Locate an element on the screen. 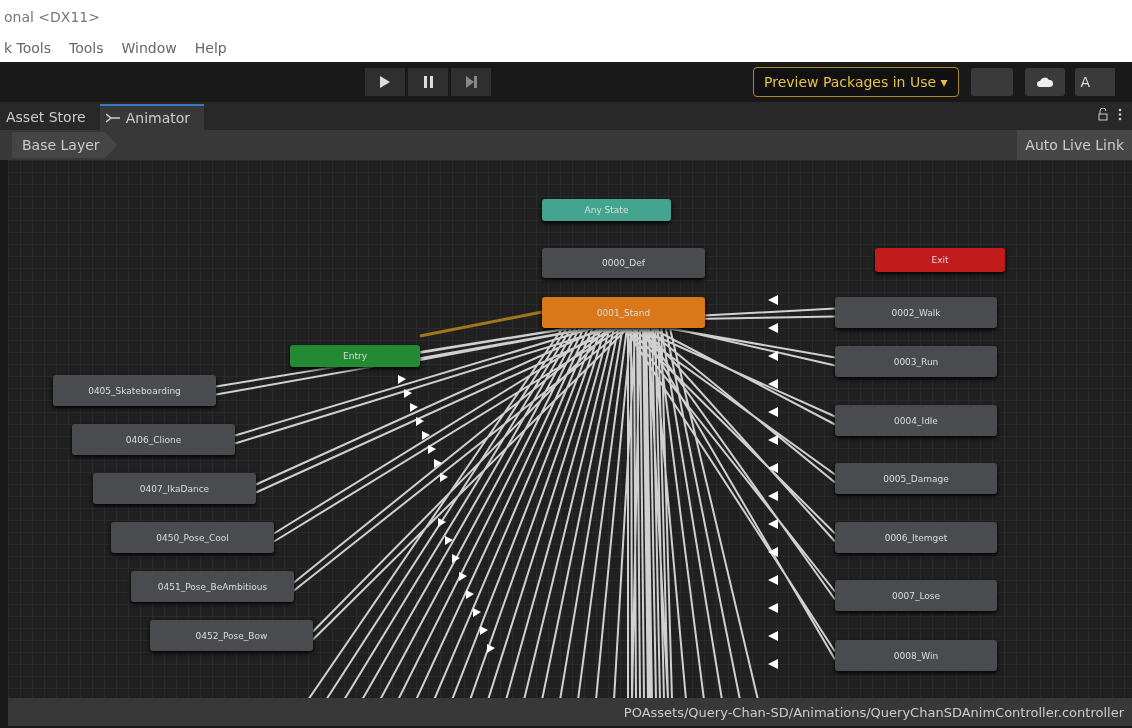 The image size is (1132, 728). cloud-icon is located at coordinates (1044, 82).